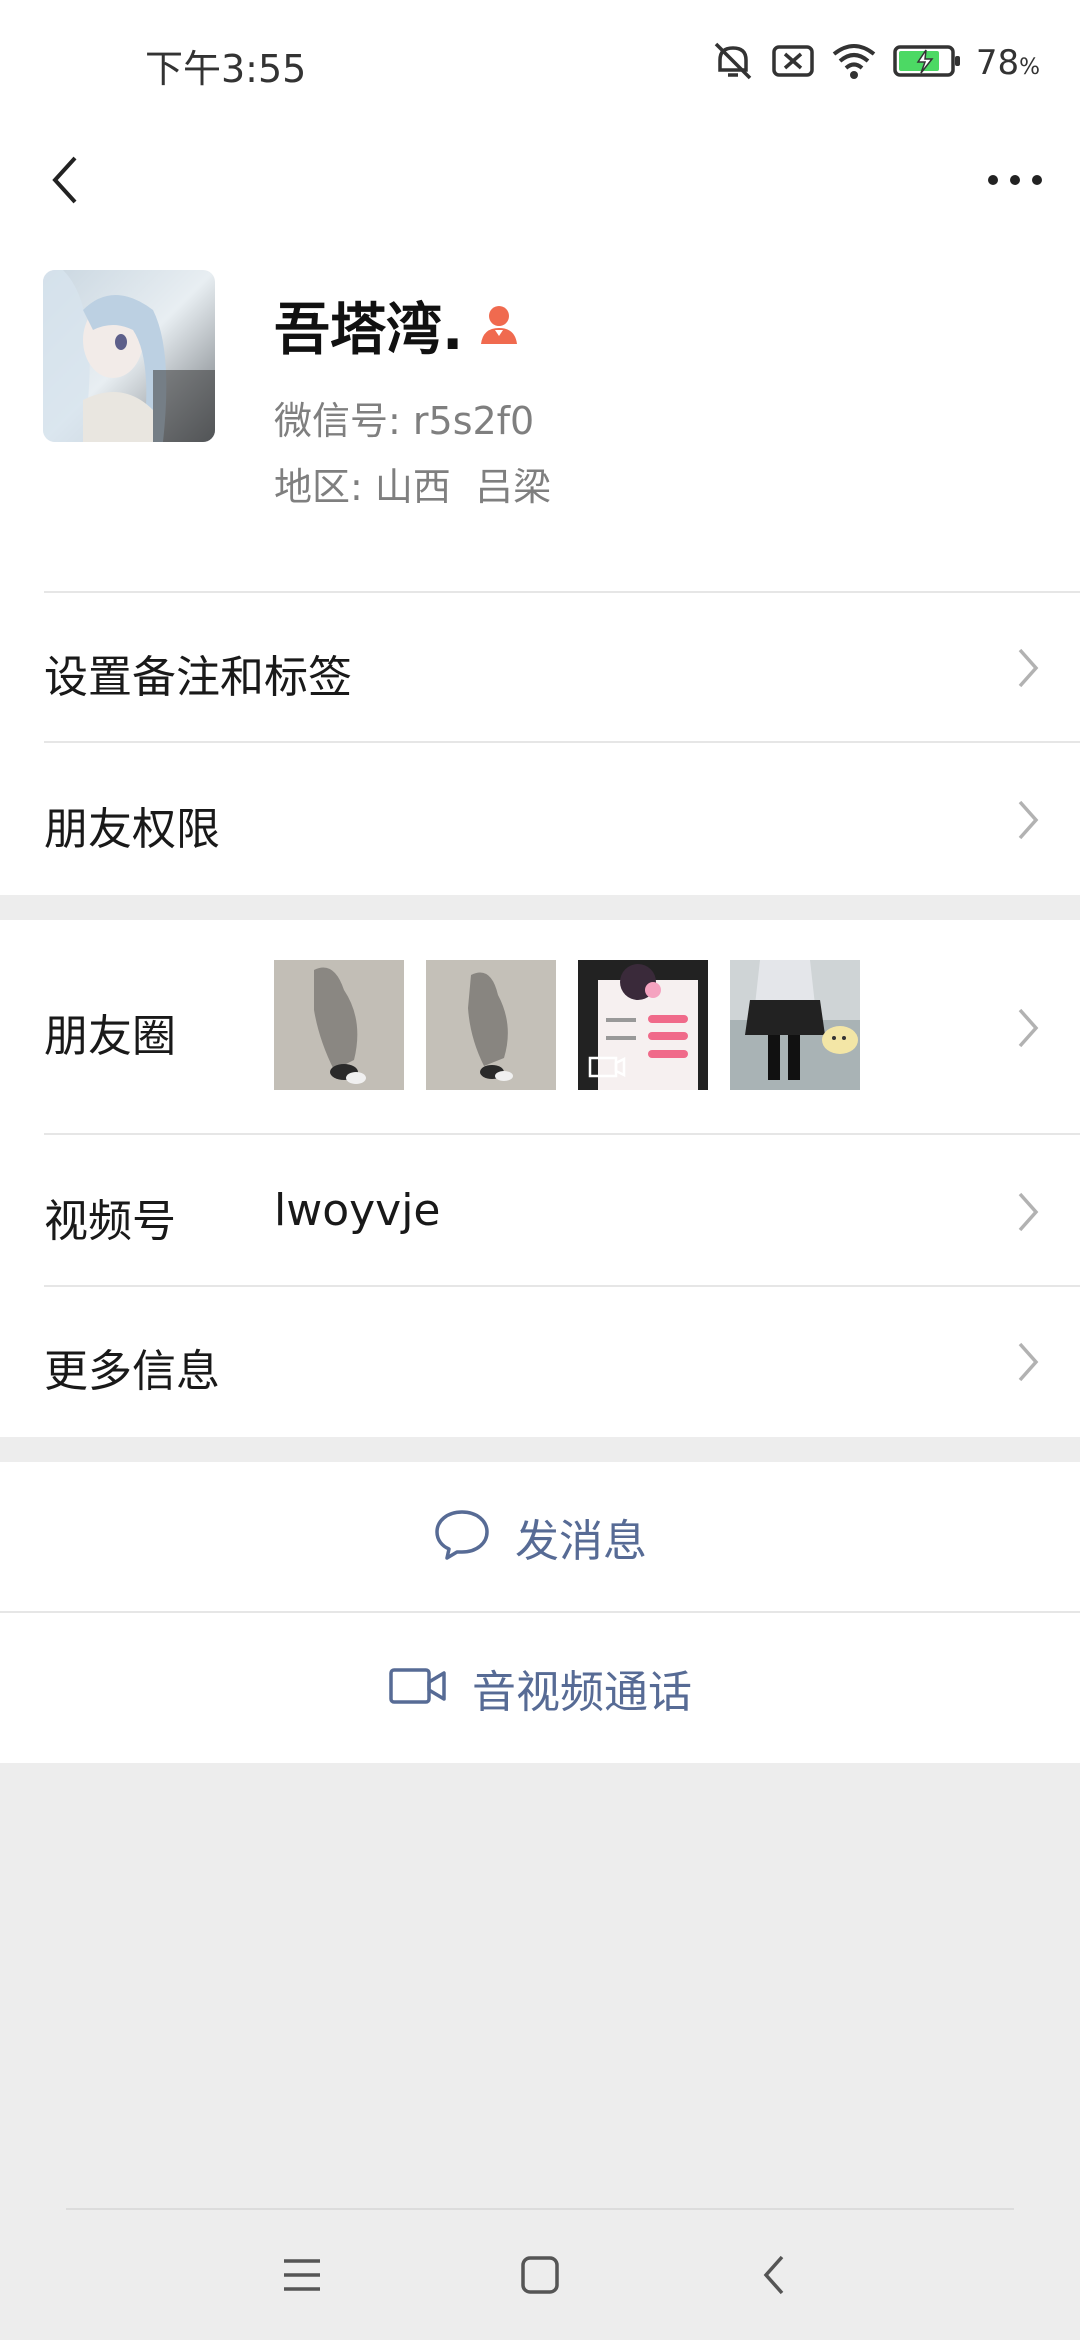 The image size is (1080, 2340). Describe the element at coordinates (854, 63) in the screenshot. I see `wifi-icon` at that location.